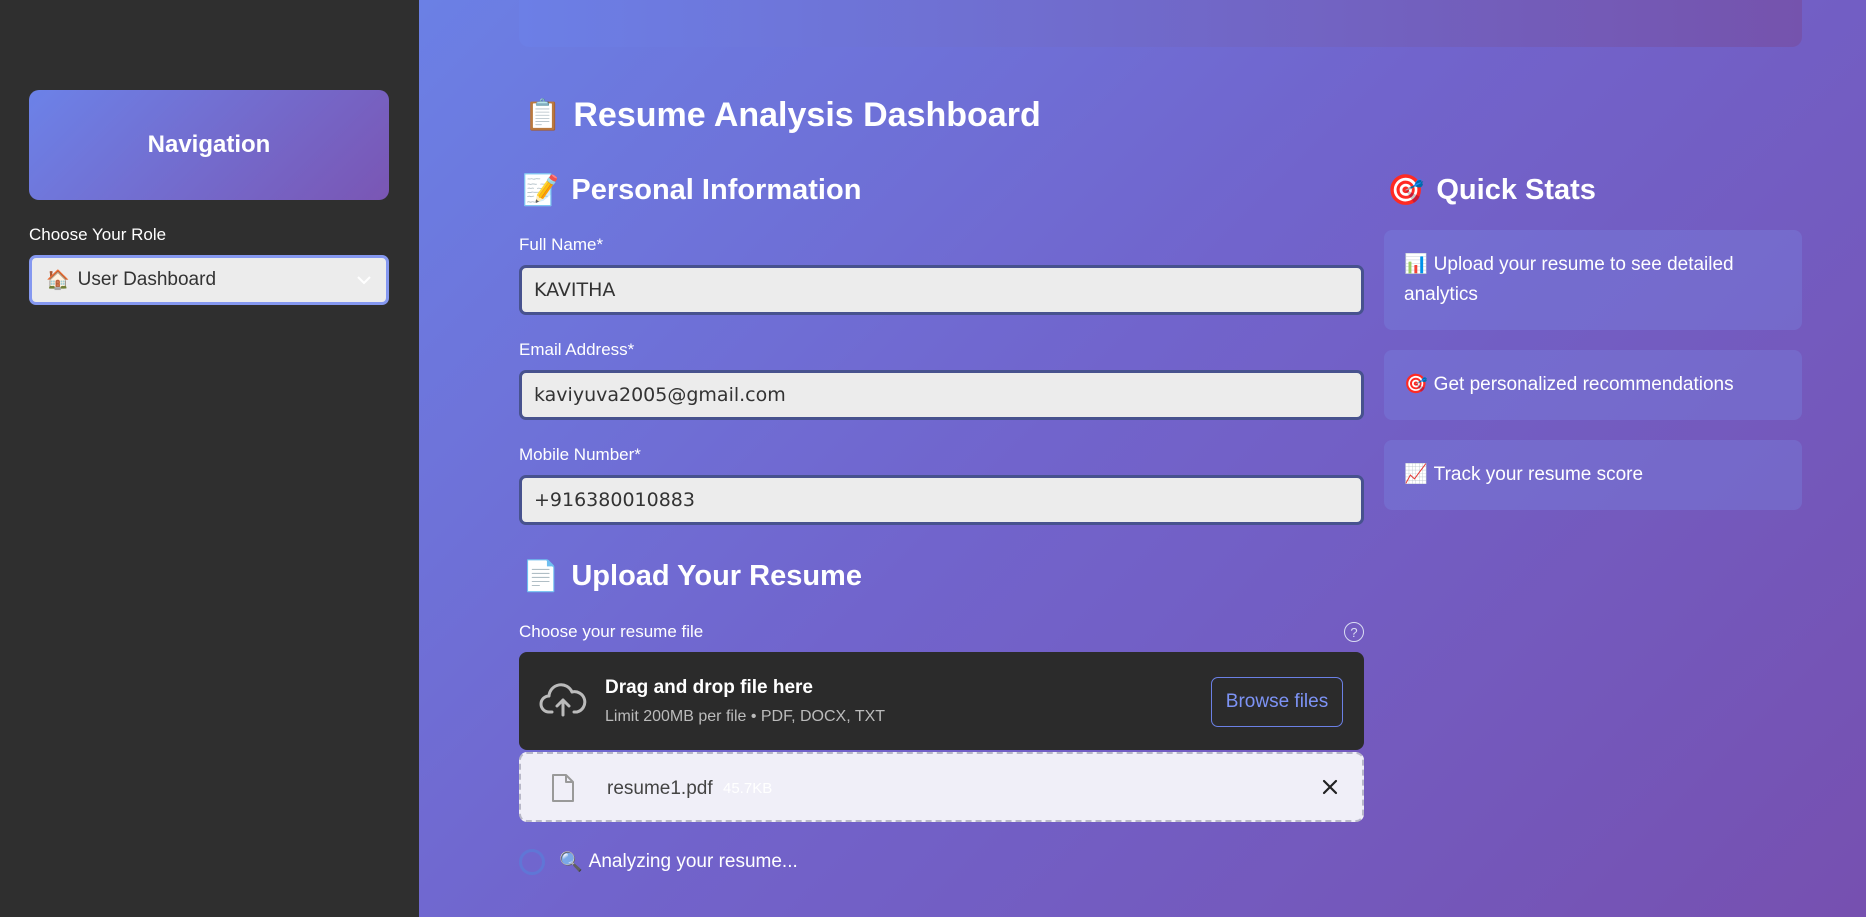 Image resolution: width=1866 pixels, height=917 pixels. What do you see at coordinates (541, 576) in the screenshot?
I see `page-icon: 📄` at bounding box center [541, 576].